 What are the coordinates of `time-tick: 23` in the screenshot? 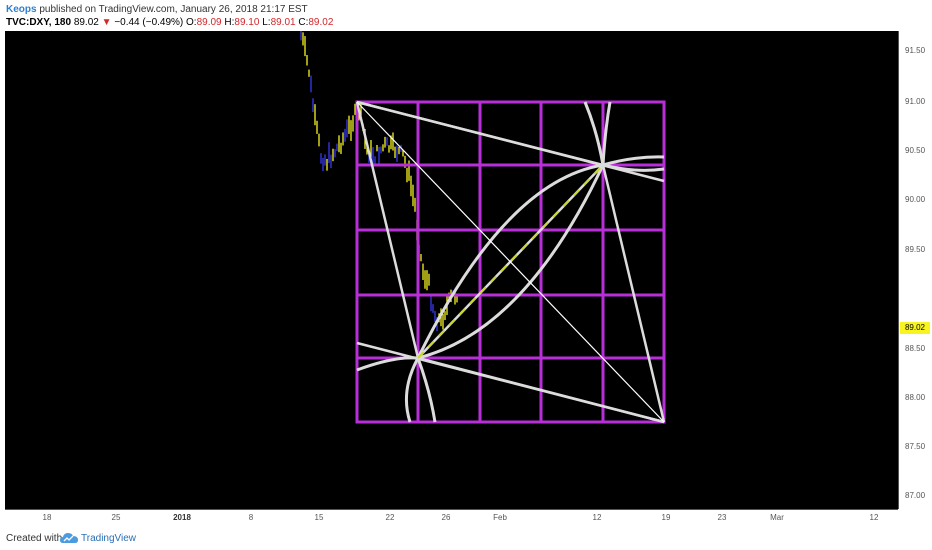 It's located at (722, 517).